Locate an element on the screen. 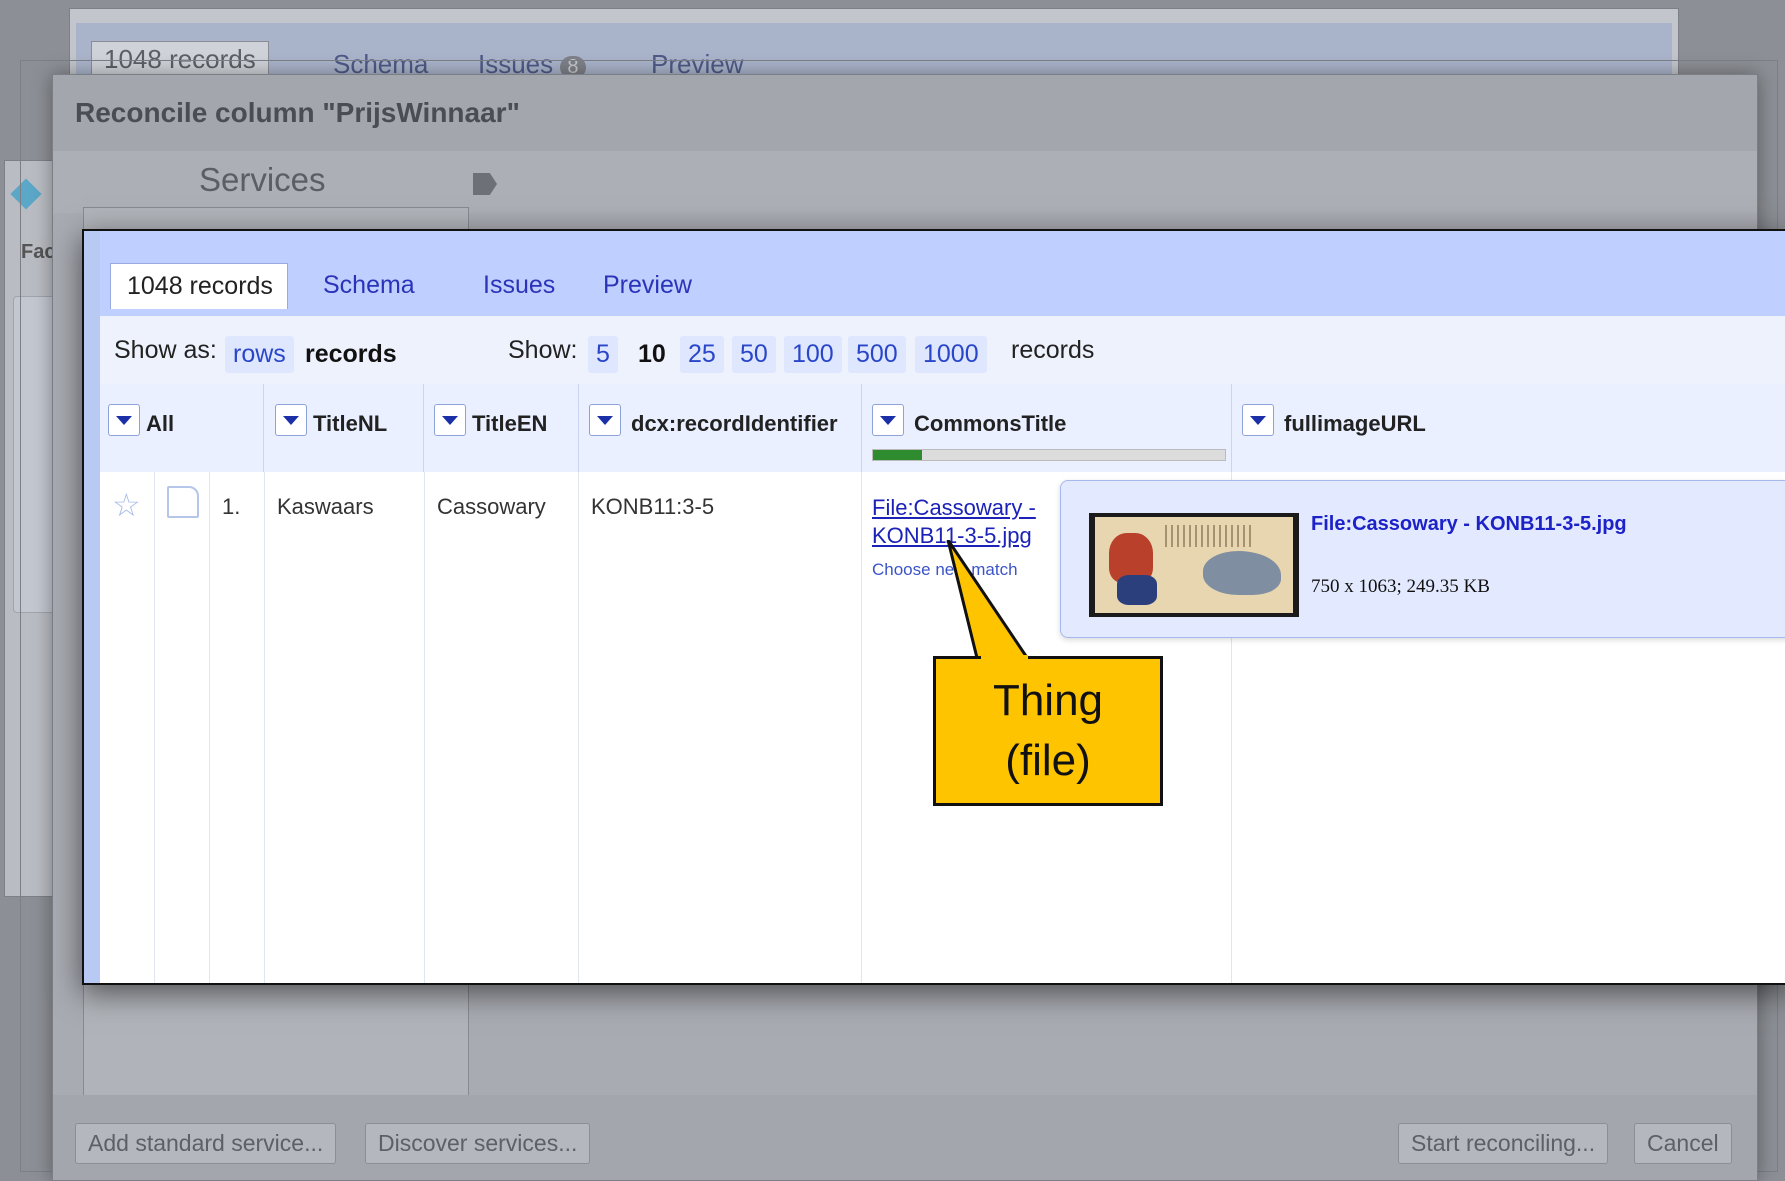  page-size-25: 25 is located at coordinates (702, 354).